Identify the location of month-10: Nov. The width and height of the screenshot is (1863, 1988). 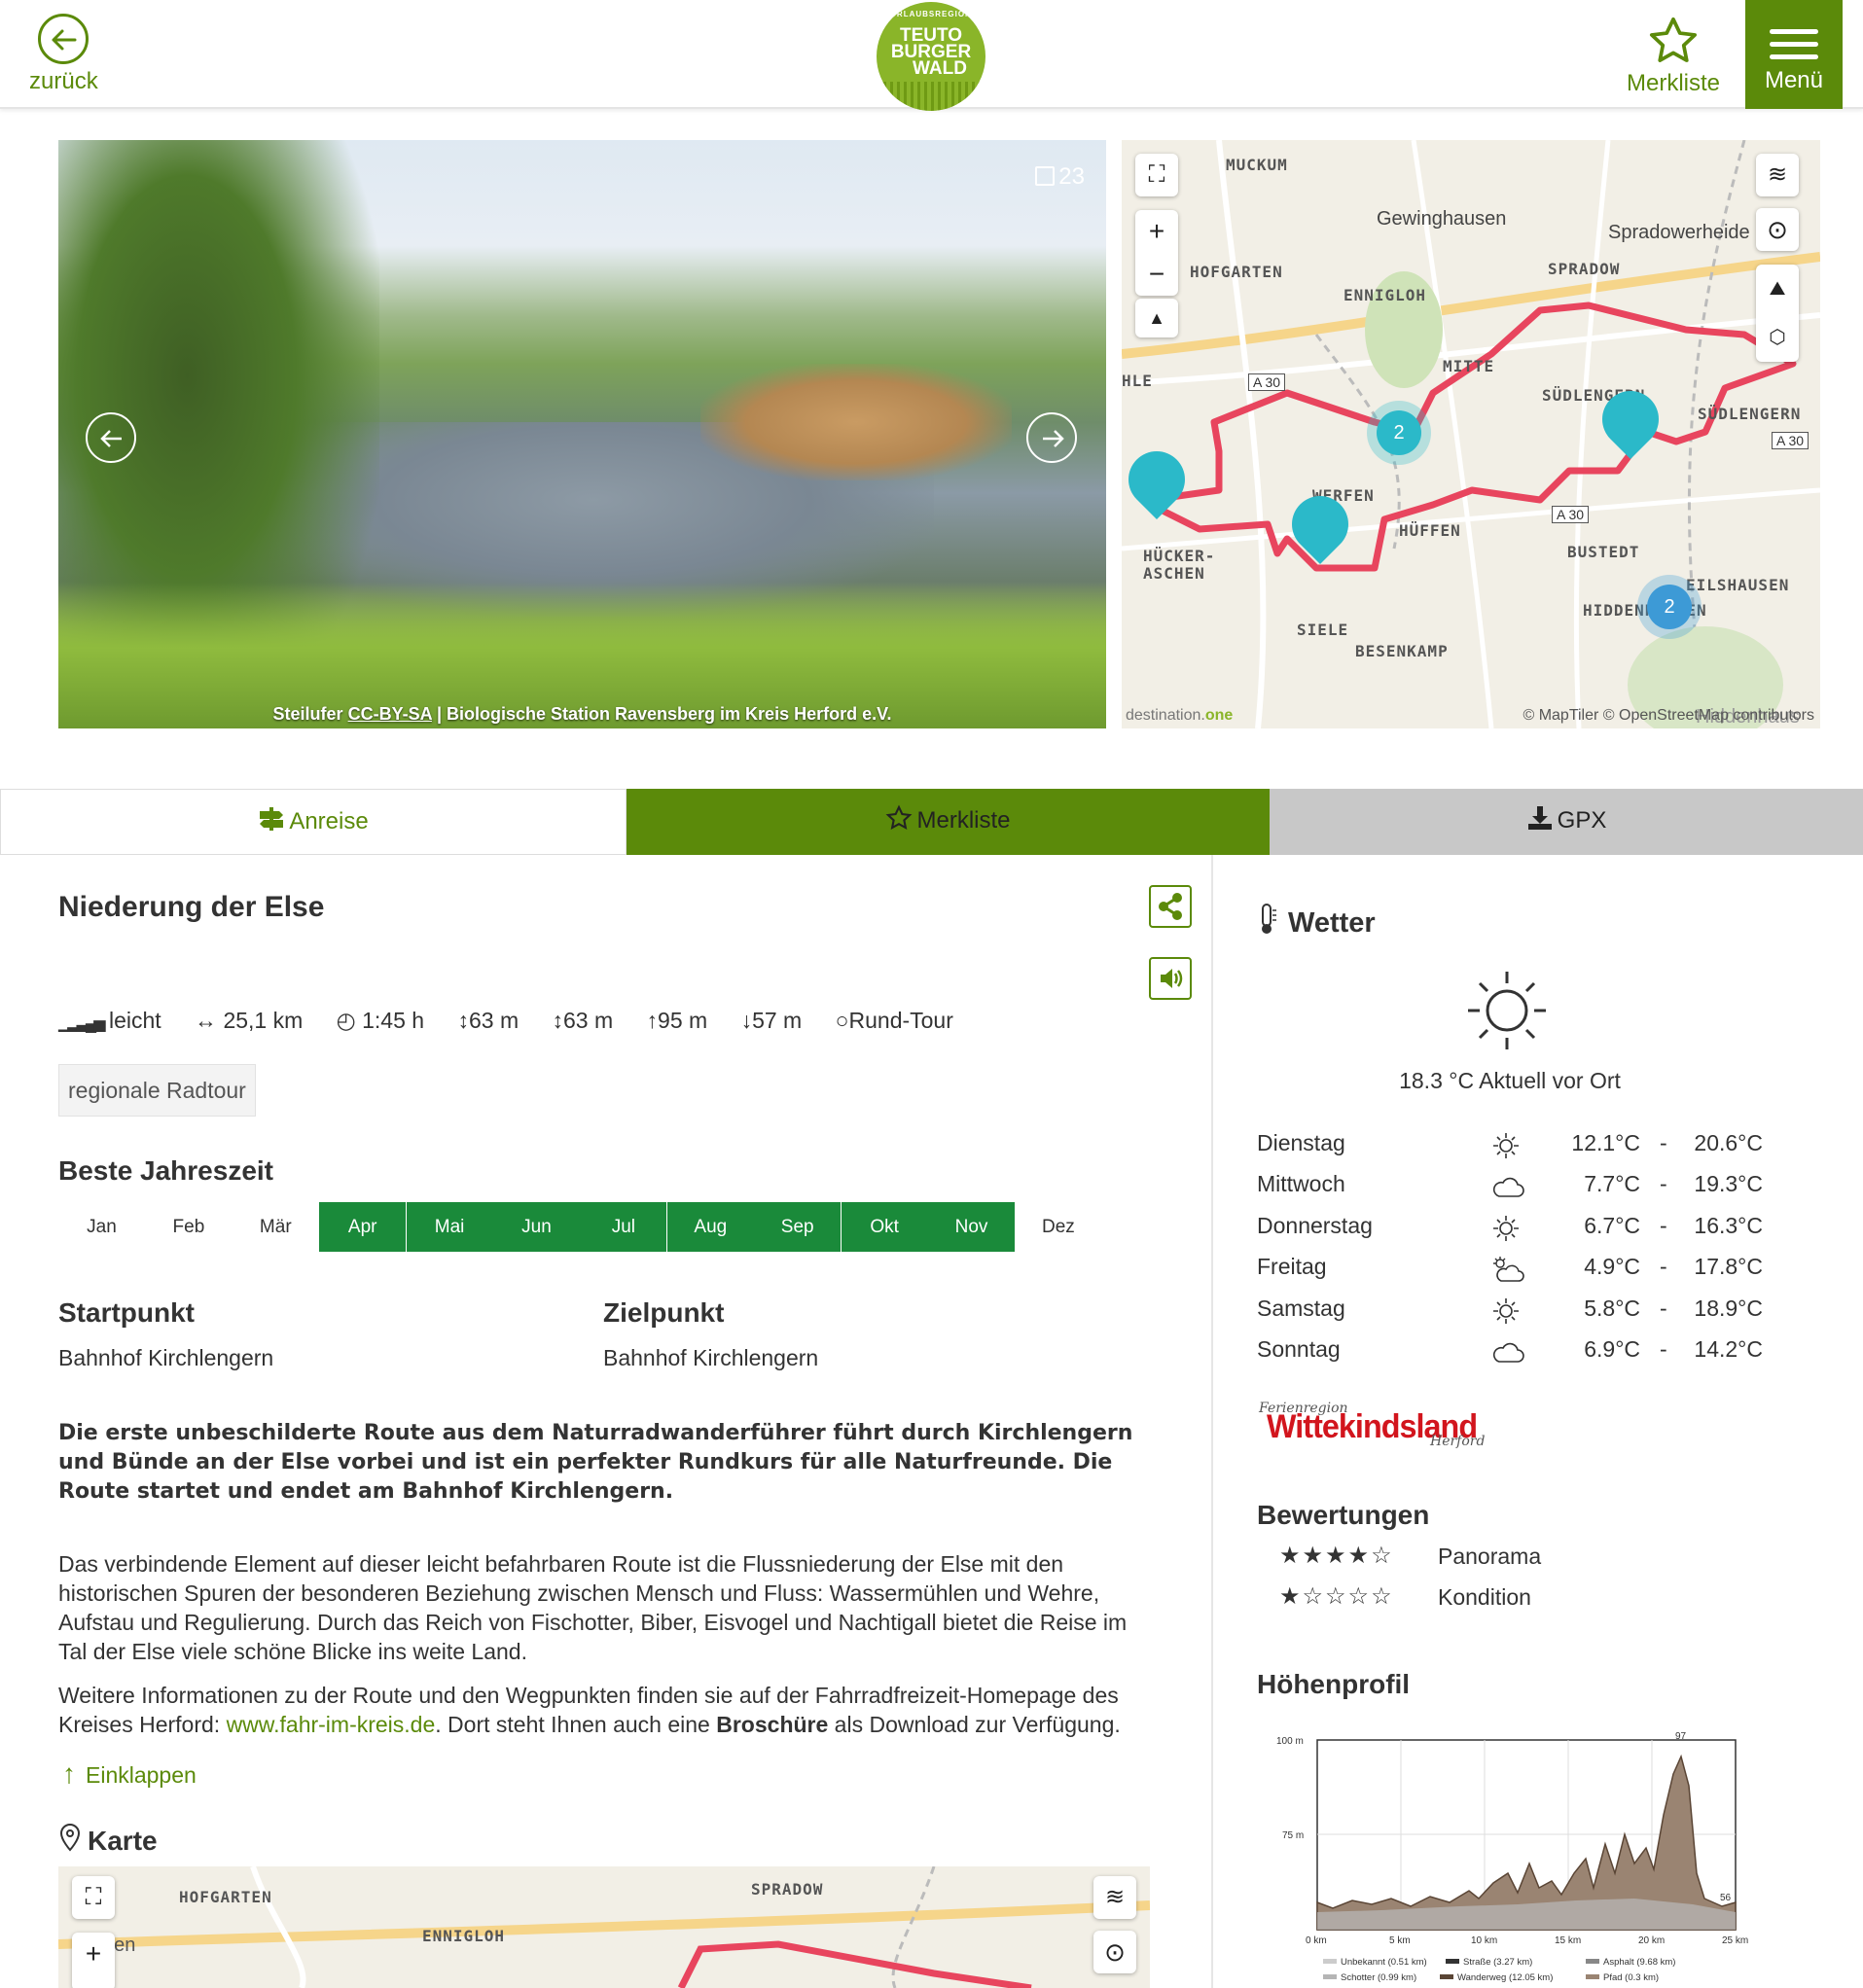
(971, 1227).